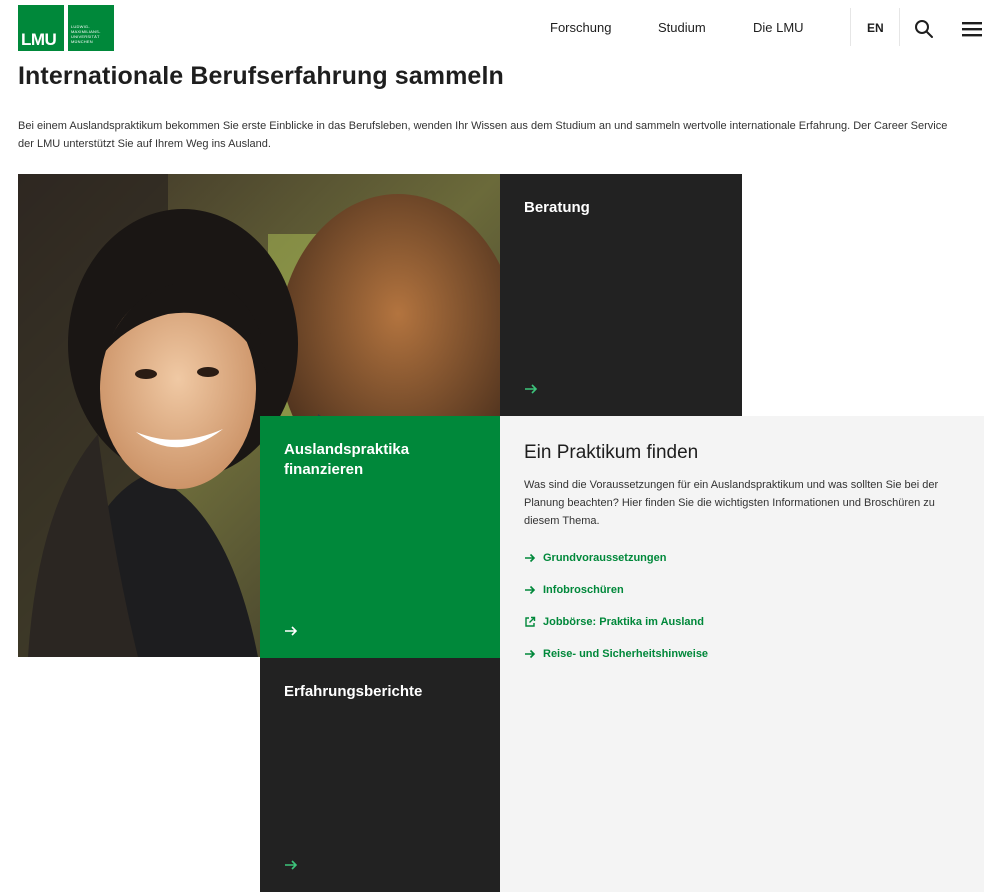  Describe the element at coordinates (611, 452) in the screenshot. I see `panel-title: Ein Praktikum finden` at that location.